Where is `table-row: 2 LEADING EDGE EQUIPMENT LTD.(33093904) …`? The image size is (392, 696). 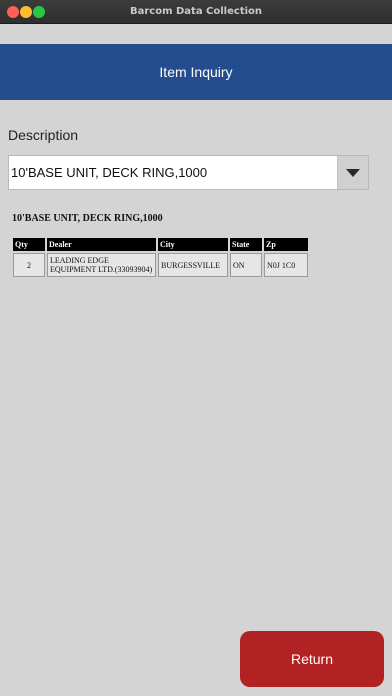
table-row: 2 LEADING EDGE EQUIPMENT LTD.(33093904) … is located at coordinates (160, 265).